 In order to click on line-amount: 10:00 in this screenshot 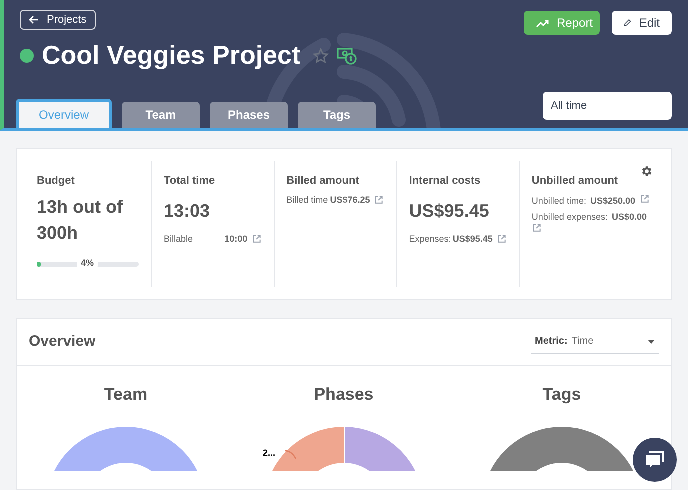, I will do `click(236, 239)`.